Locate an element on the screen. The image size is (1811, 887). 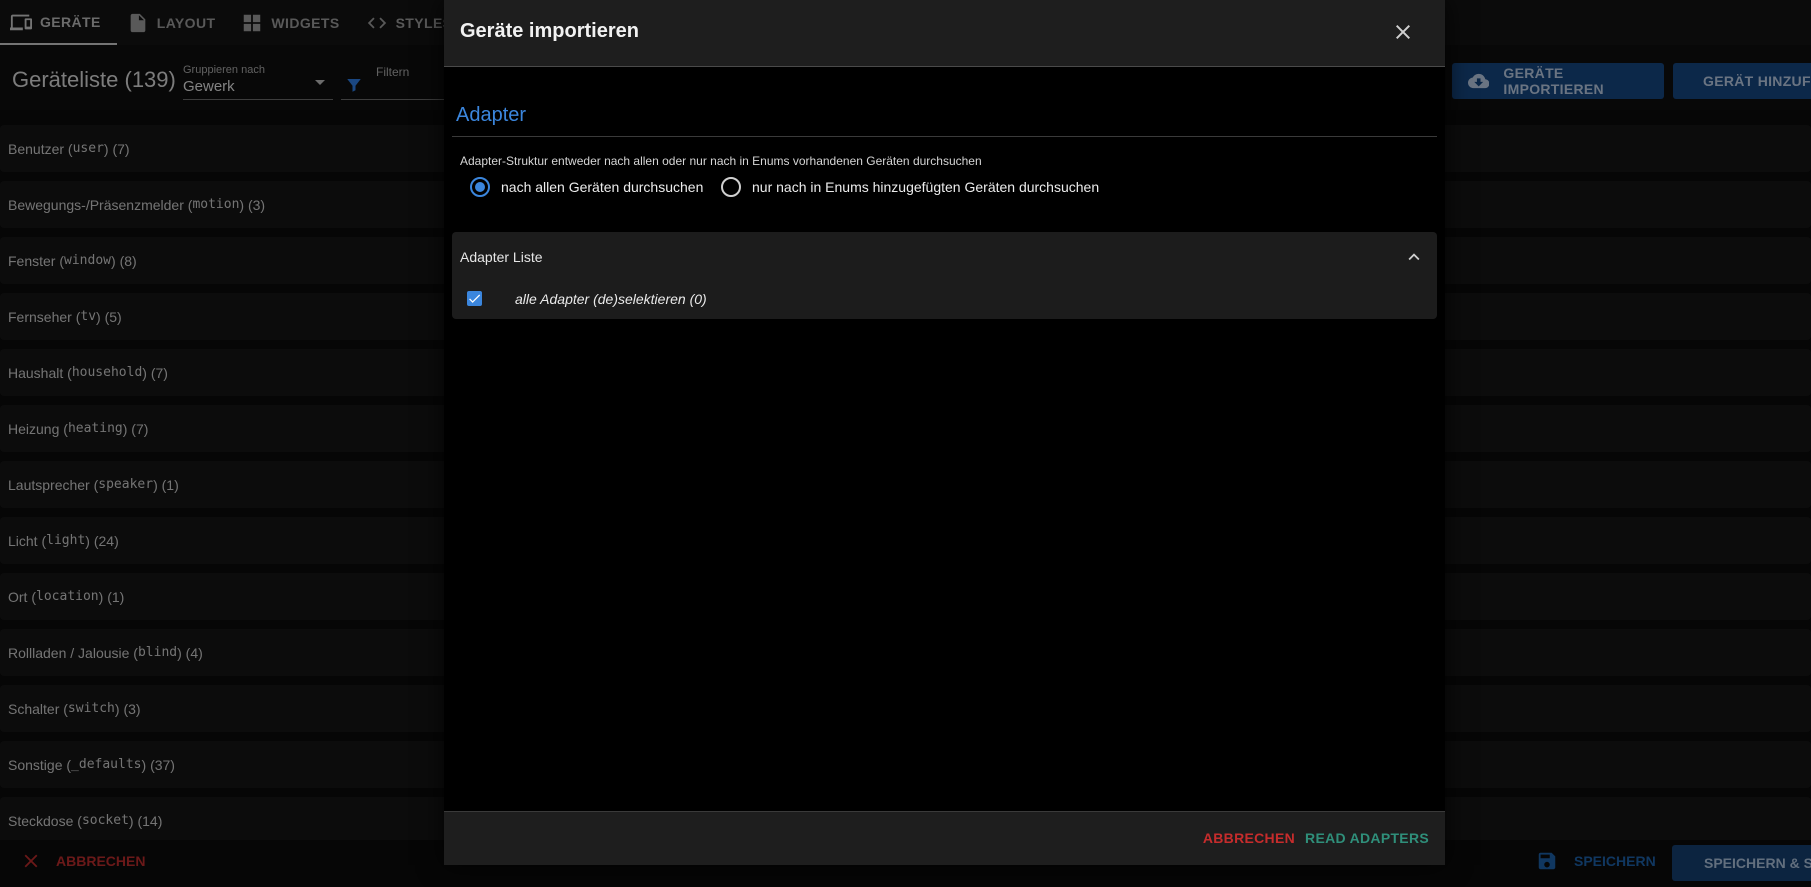
read-adapters-button: READ ADAPTERS is located at coordinates (1367, 838).